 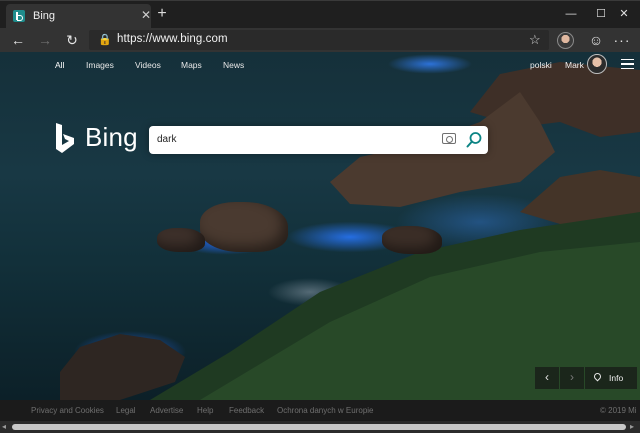 I want to click on camera-icon, so click(x=449, y=138).